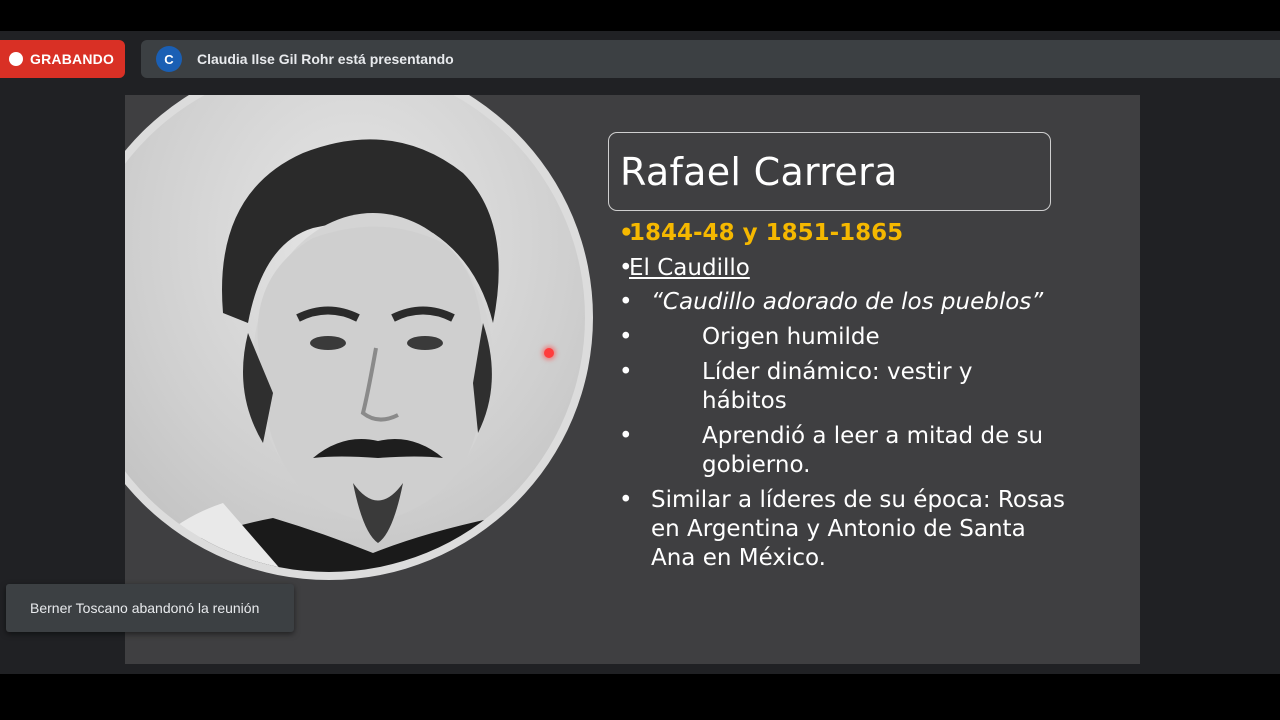 The width and height of the screenshot is (1280, 720). I want to click on bullet-text: hábitos, so click(744, 401).